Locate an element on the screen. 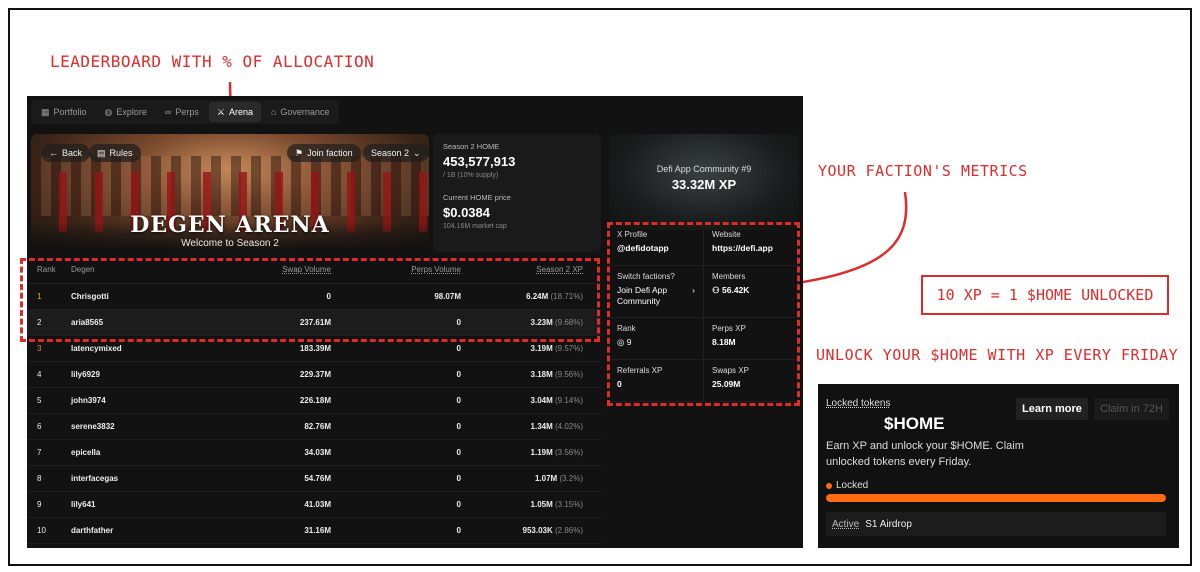  row-swap-volume: 82.76M is located at coordinates (317, 426).